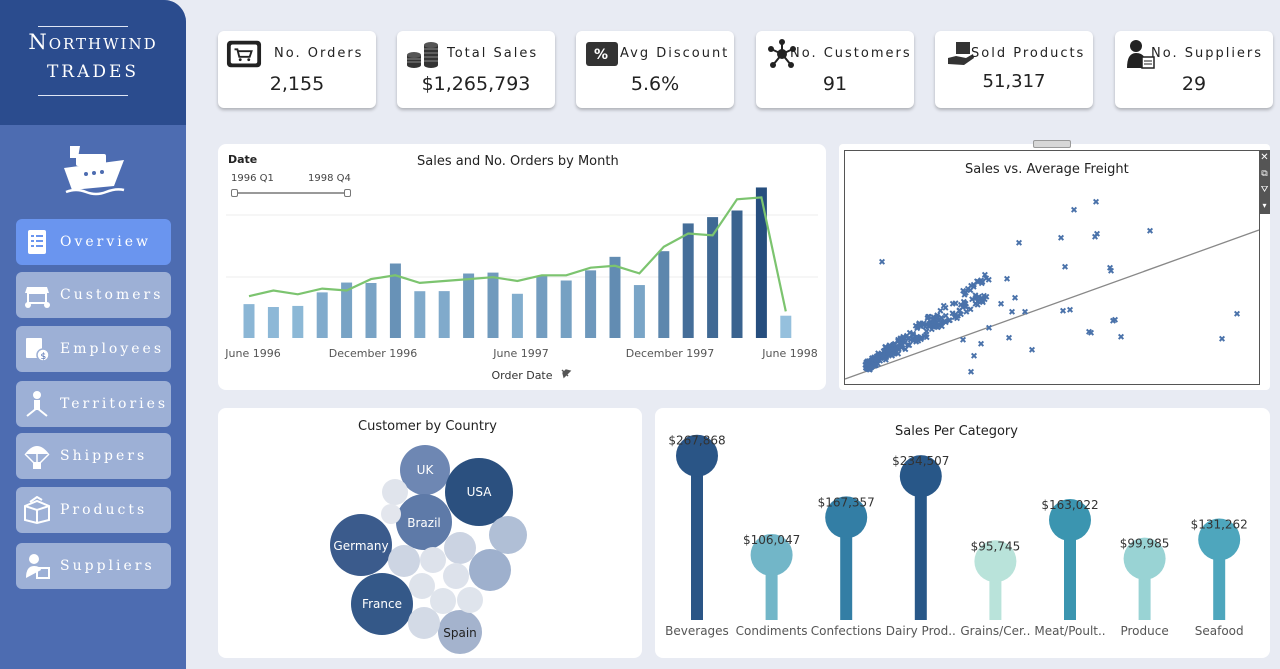  What do you see at coordinates (771, 540) in the screenshot?
I see `value-label: $106,047` at bounding box center [771, 540].